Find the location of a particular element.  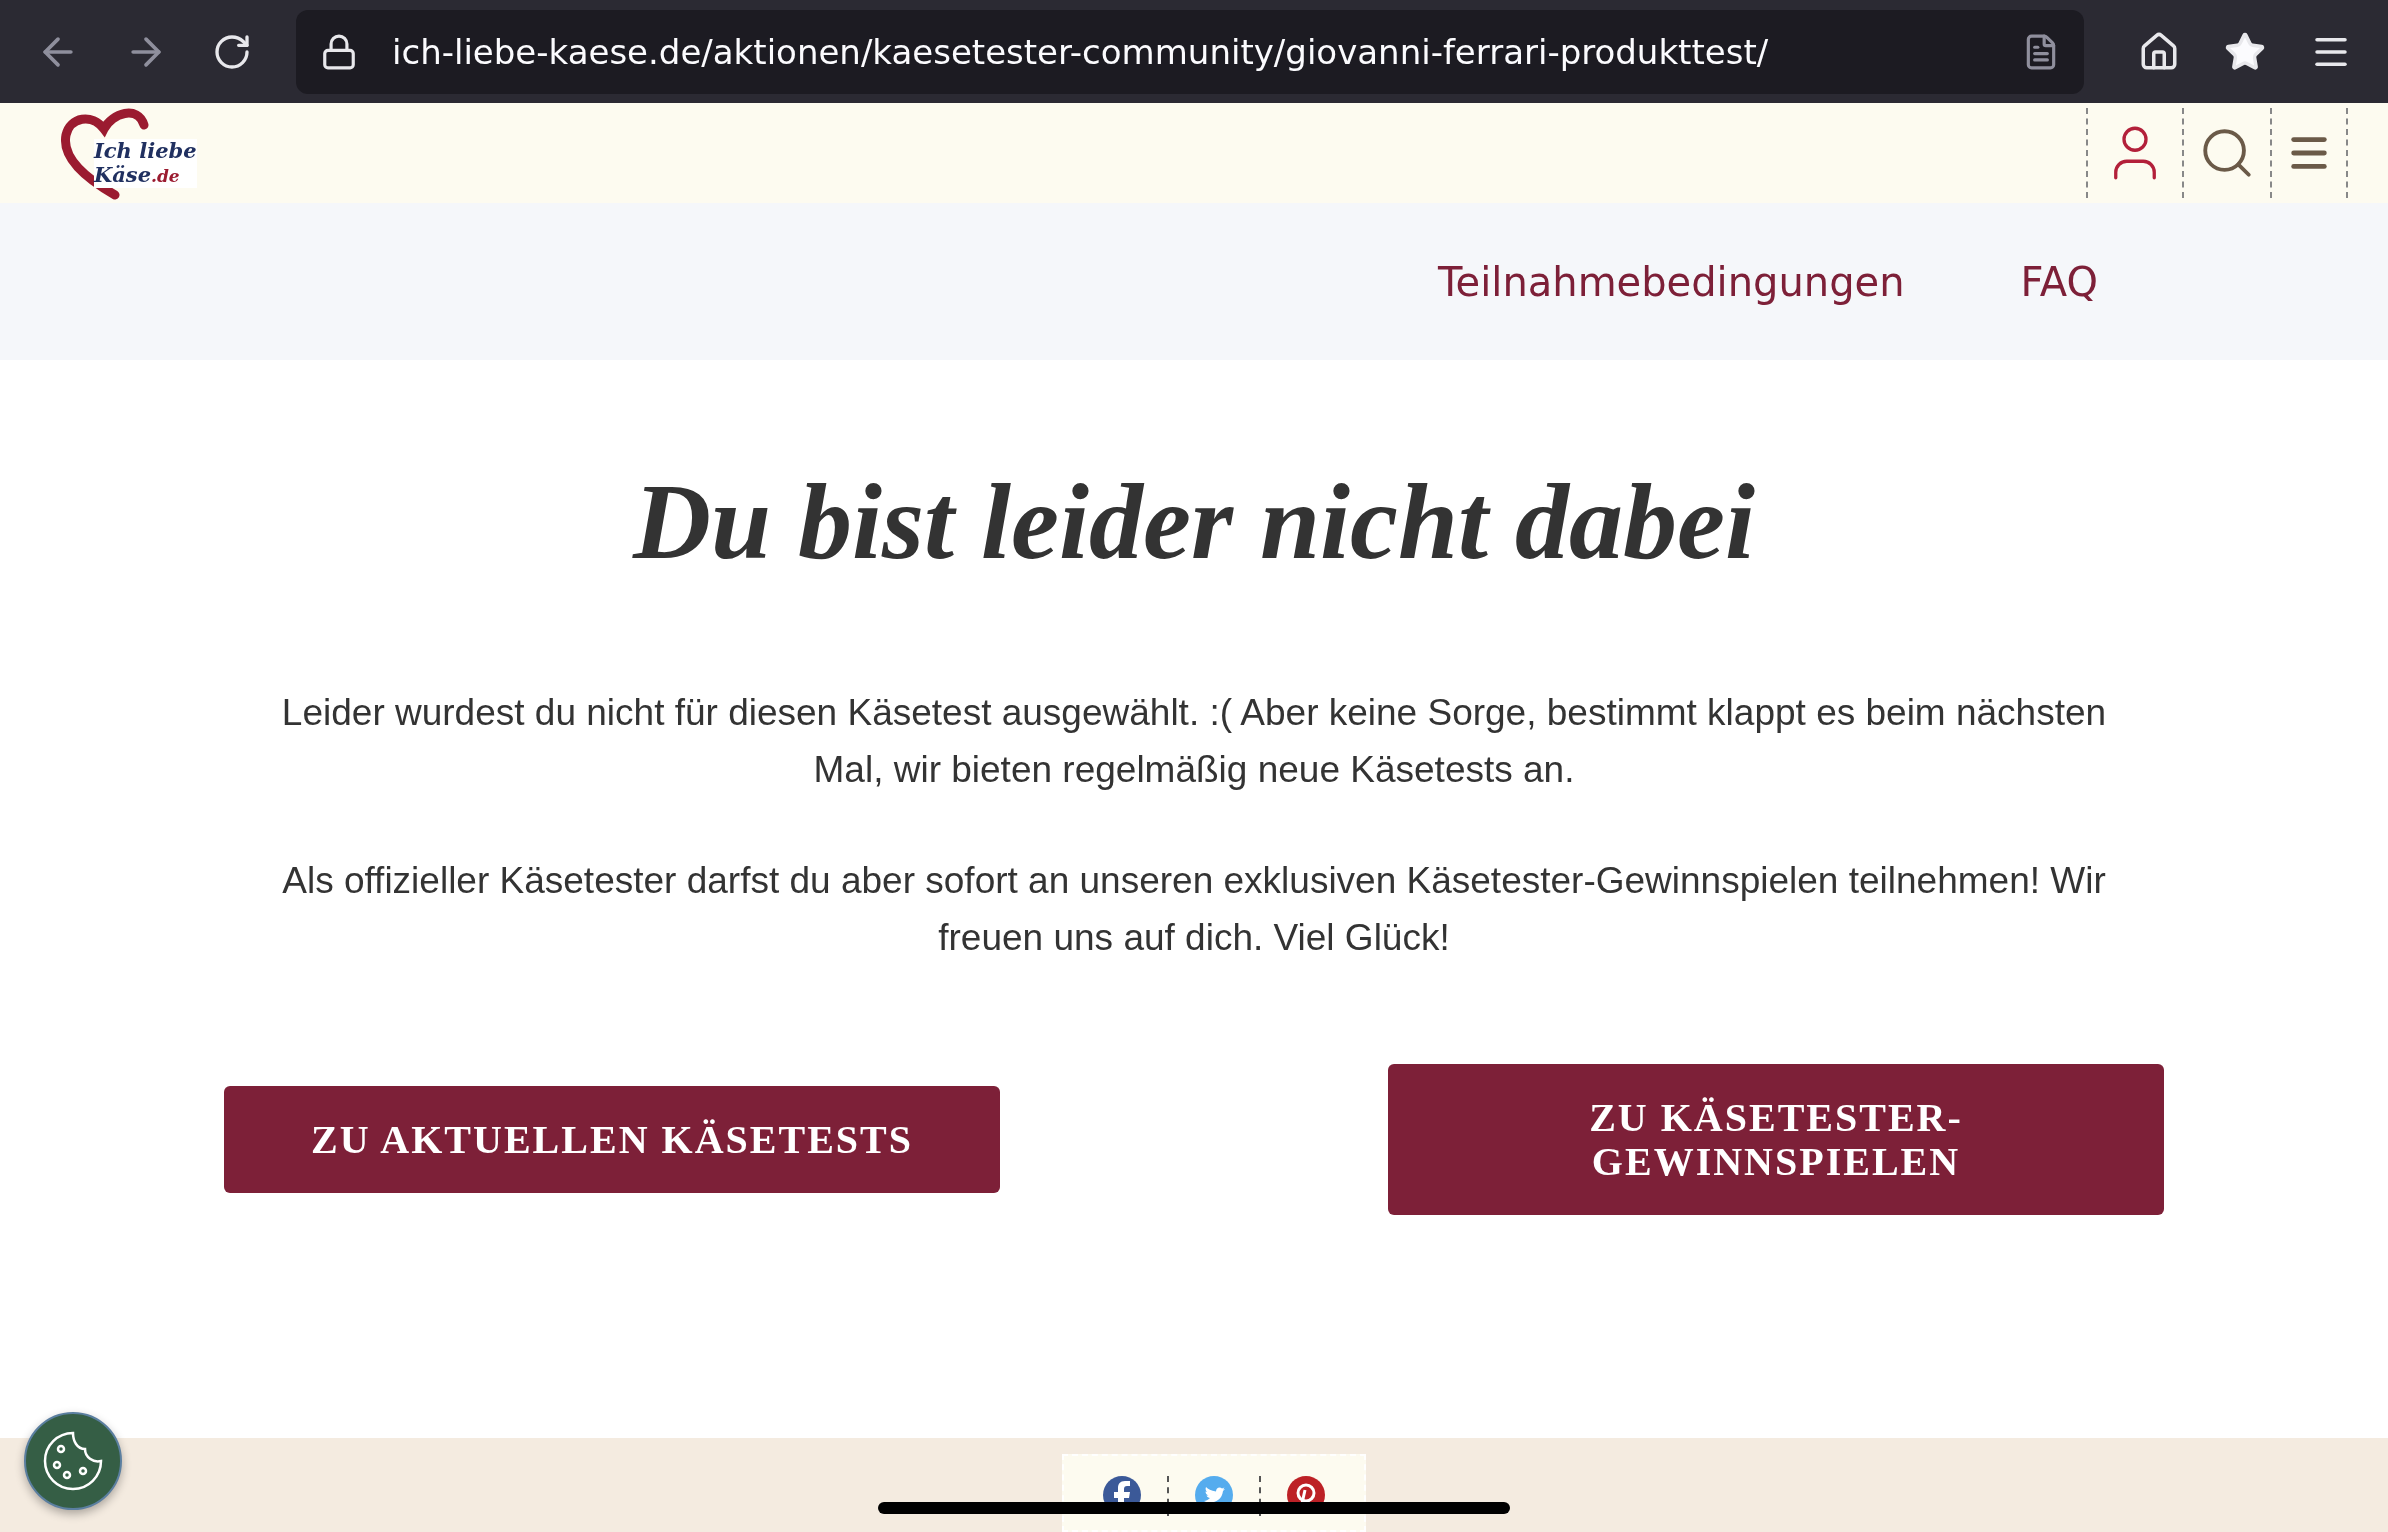

home-icon is located at coordinates (2159, 51).